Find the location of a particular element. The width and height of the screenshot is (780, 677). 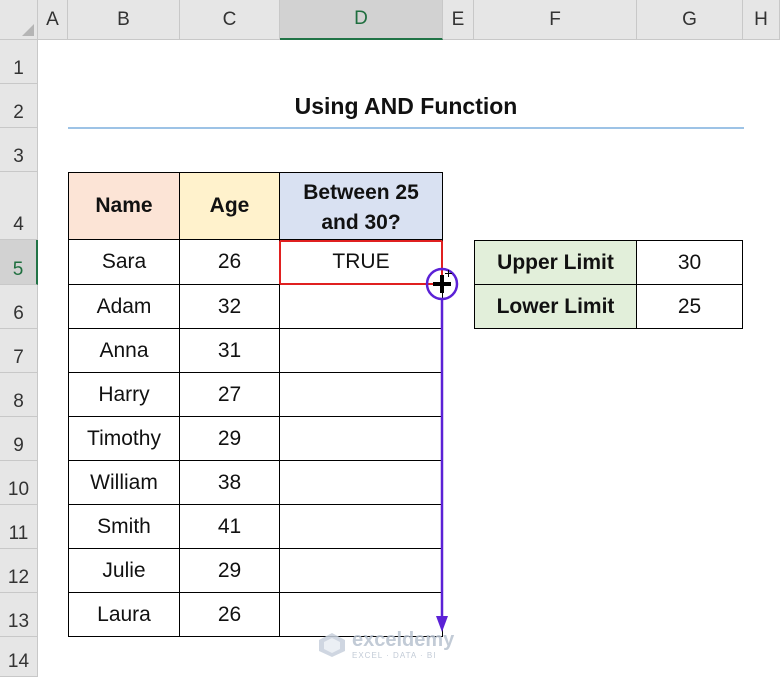

fill-handle-crosshair-icon is located at coordinates (442, 281).